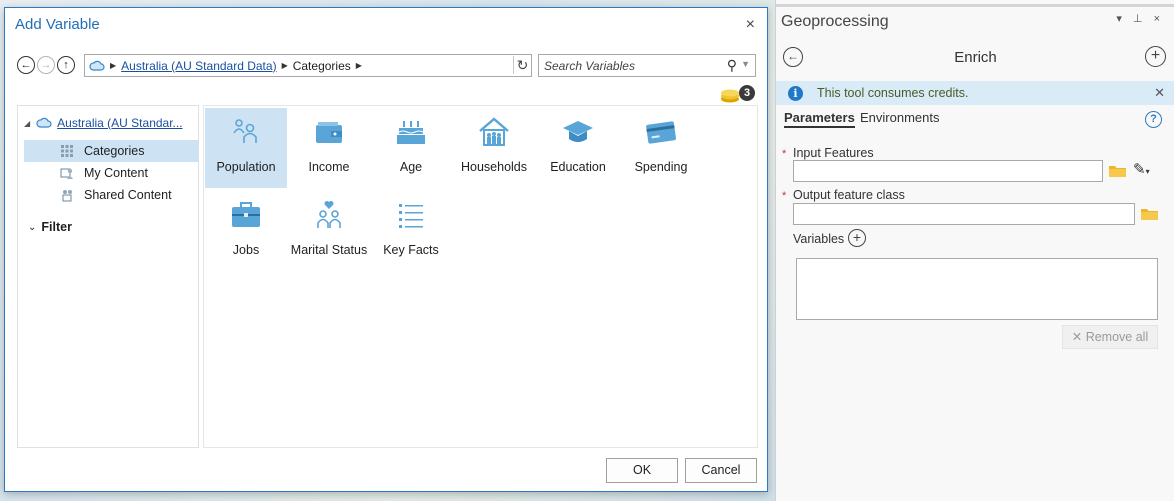 This screenshot has width=1174, height=501. I want to click on pane-divider, so click(975, 5).